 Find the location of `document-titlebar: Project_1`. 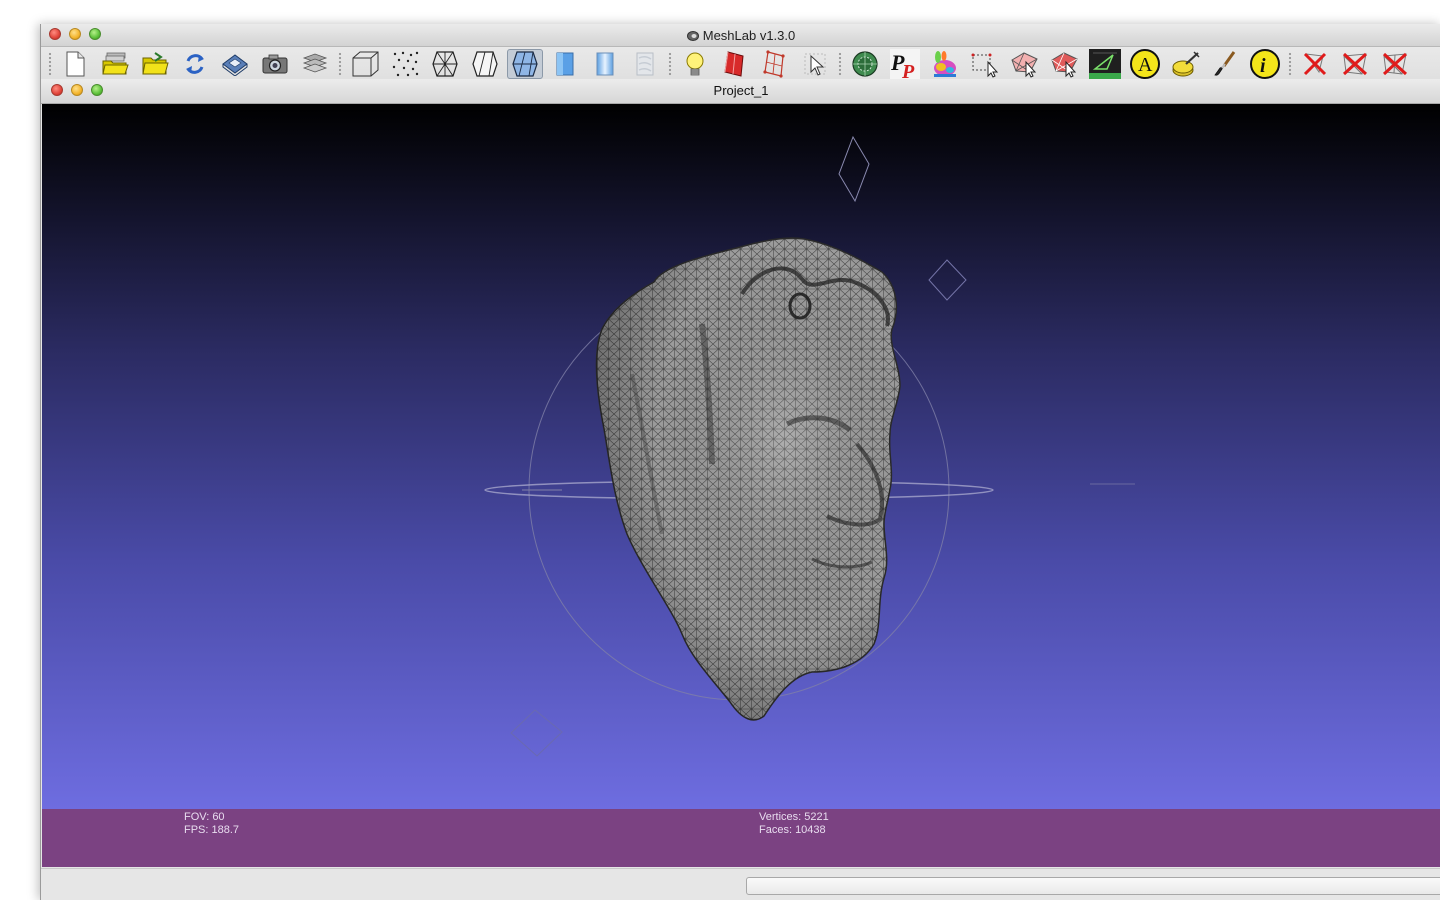

document-titlebar: Project_1 is located at coordinates (740, 91).